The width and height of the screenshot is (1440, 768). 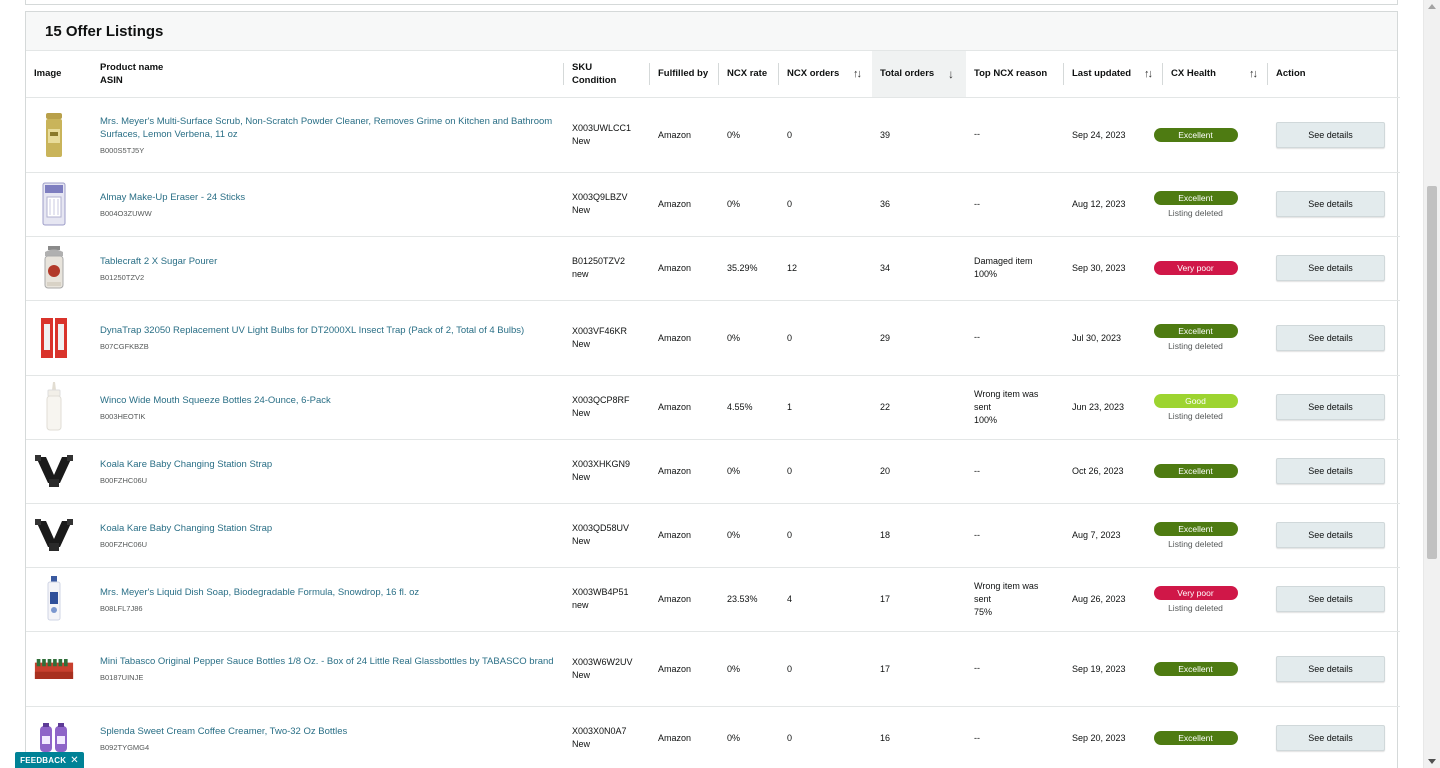 What do you see at coordinates (749, 74) in the screenshot?
I see `col-ncx-rate: NCX rate` at bounding box center [749, 74].